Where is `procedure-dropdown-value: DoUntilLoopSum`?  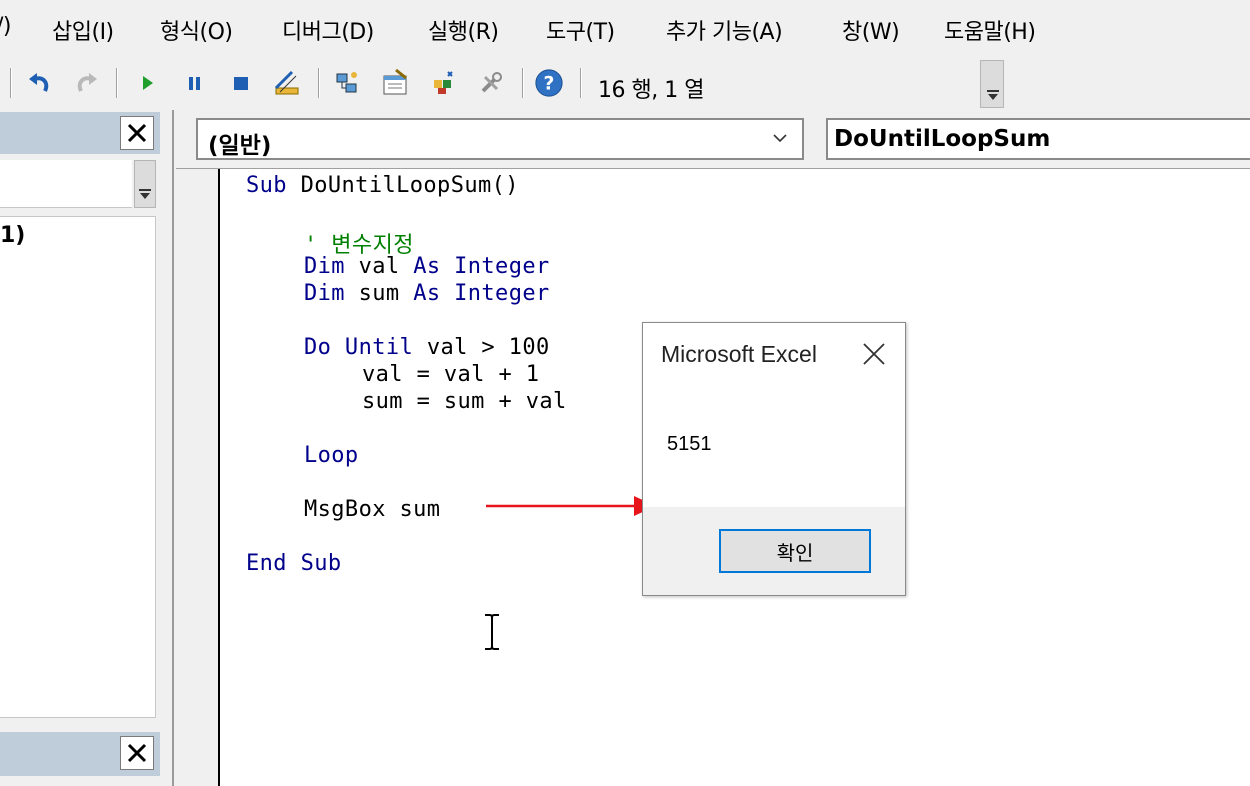 procedure-dropdown-value: DoUntilLoopSum is located at coordinates (942, 139).